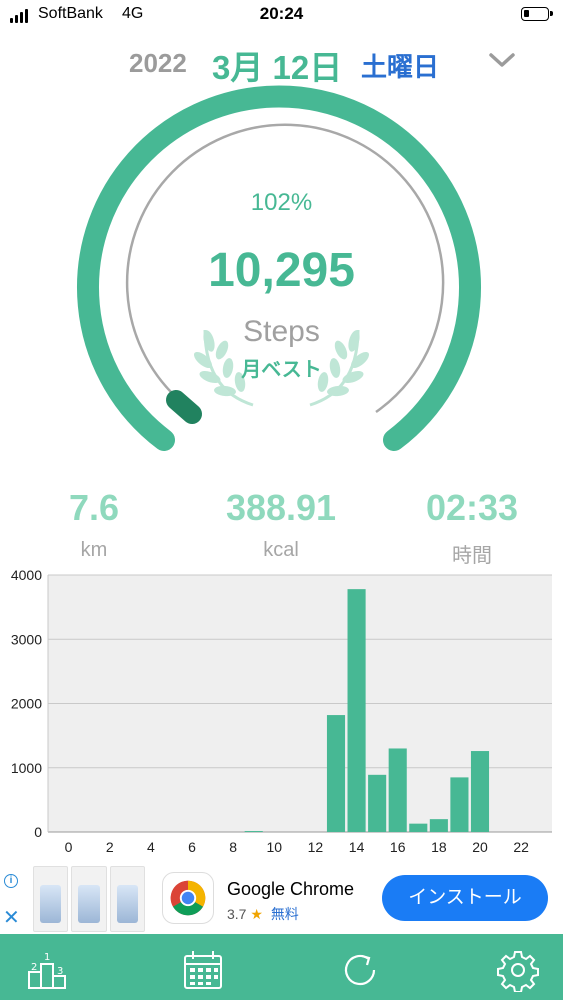 This screenshot has width=563, height=1000. Describe the element at coordinates (48, 970) in the screenshot. I see `ranking-podium-icon: 12 3` at that location.